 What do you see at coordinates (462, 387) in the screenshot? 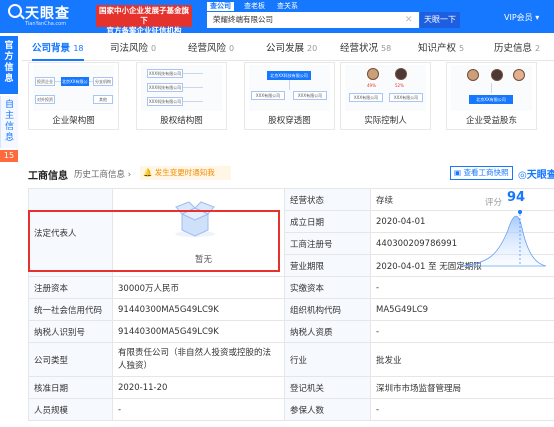
I see `table-value: 深圳市市场监督管理局` at bounding box center [462, 387].